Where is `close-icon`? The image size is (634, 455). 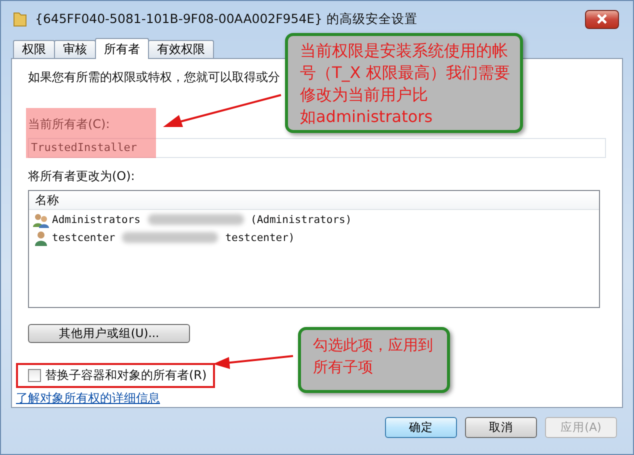
close-icon is located at coordinates (602, 19).